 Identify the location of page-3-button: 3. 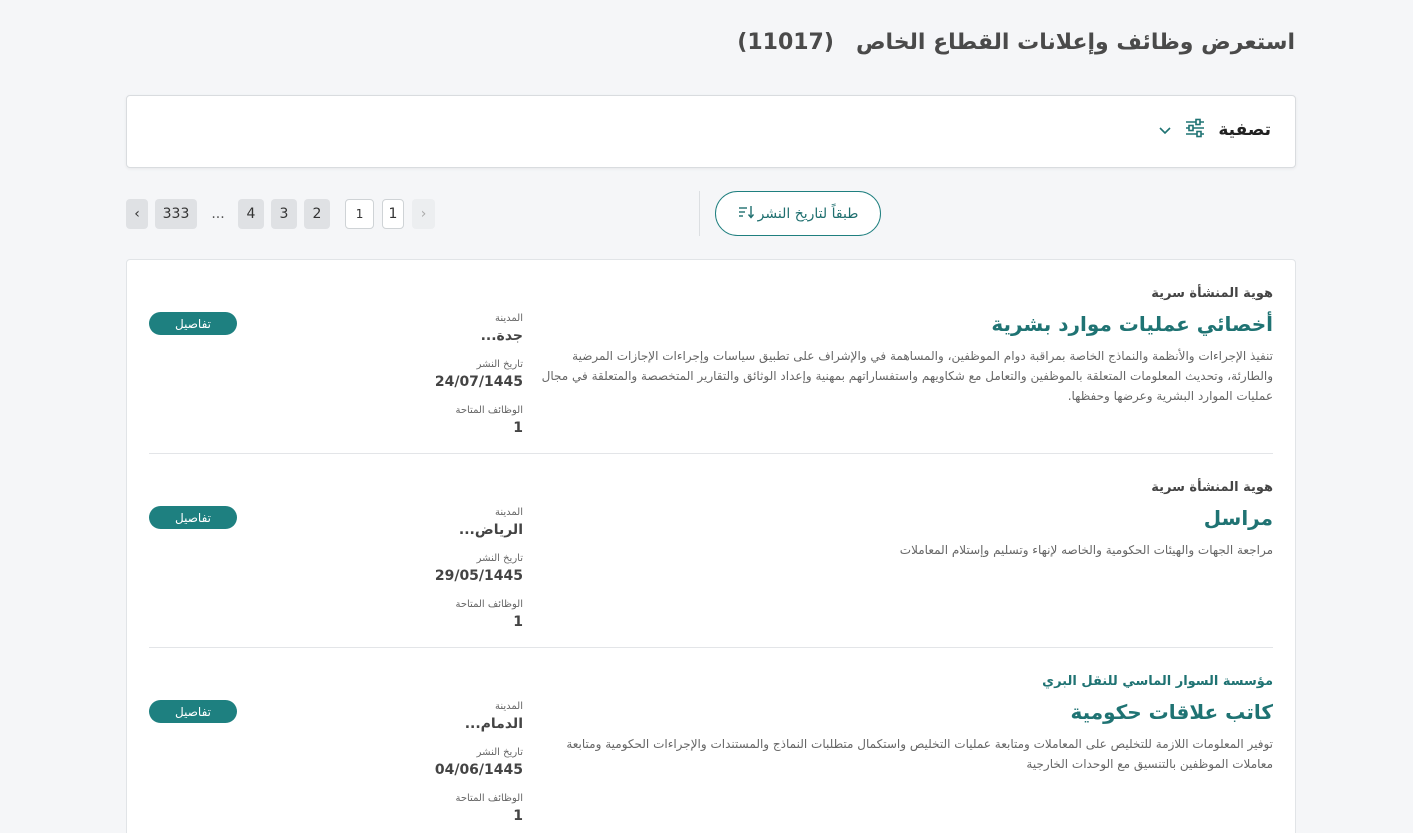
(284, 214).